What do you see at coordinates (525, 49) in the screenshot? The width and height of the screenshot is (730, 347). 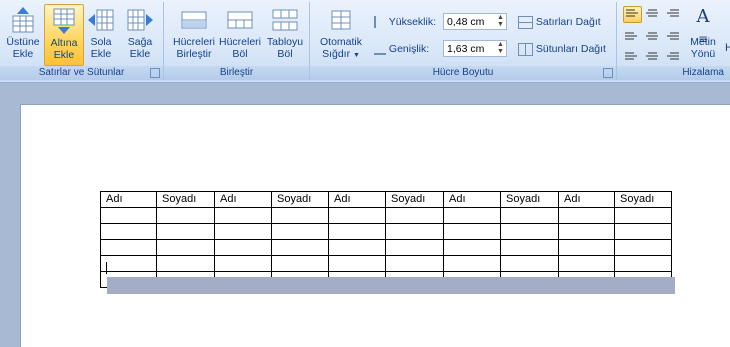 I see `distribute-columns-icon` at bounding box center [525, 49].